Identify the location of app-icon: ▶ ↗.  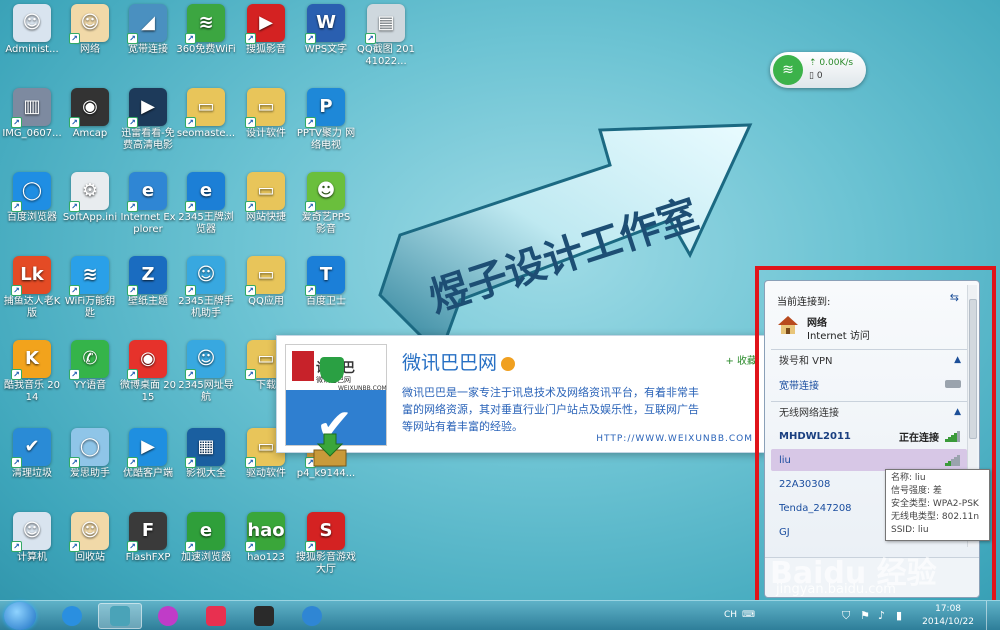
(147, 448).